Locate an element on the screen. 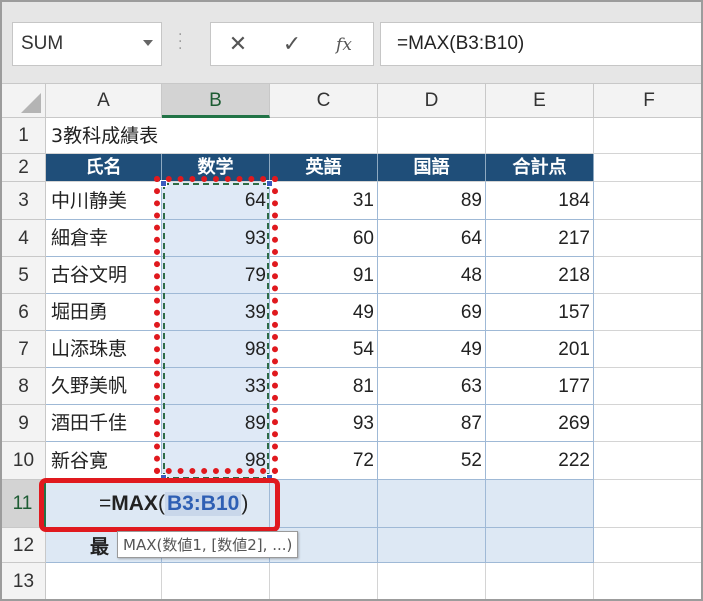 The width and height of the screenshot is (703, 601). table-cell: 中川静美 is located at coordinates (104, 201).